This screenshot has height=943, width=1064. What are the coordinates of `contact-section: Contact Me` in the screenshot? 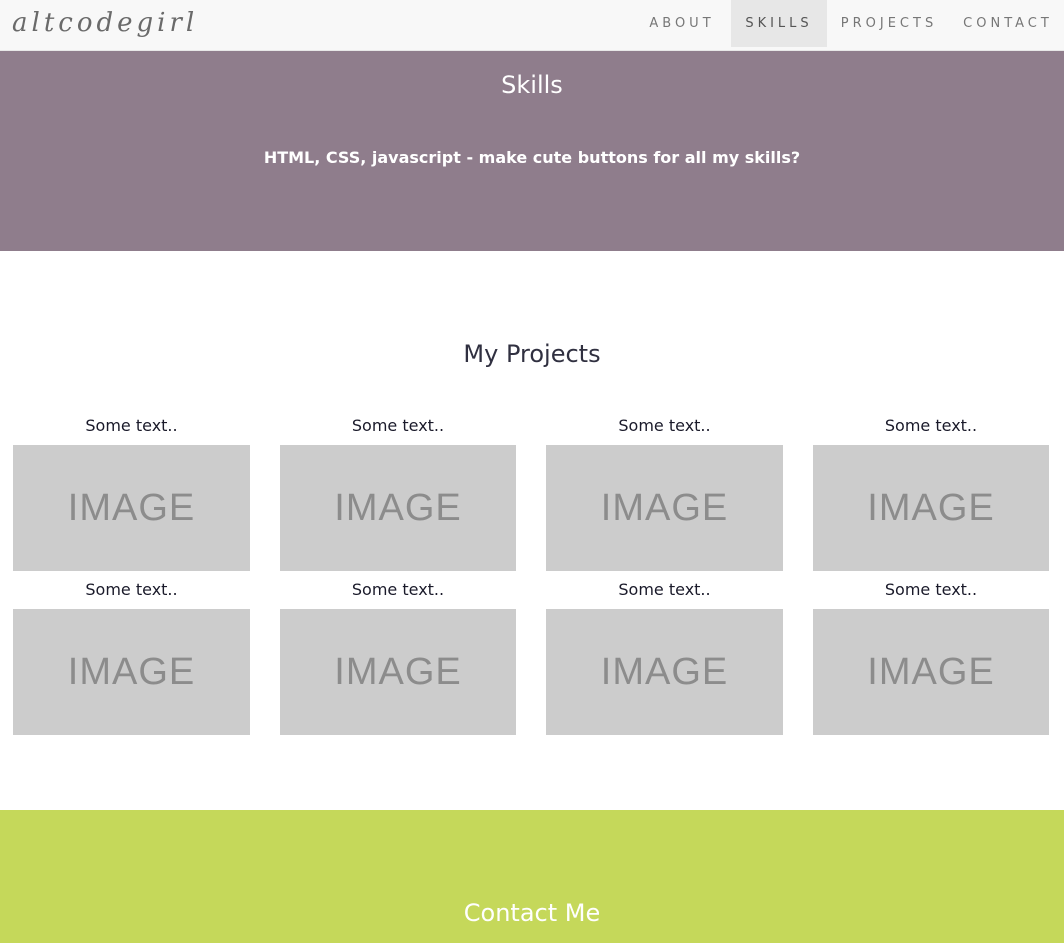 It's located at (532, 876).